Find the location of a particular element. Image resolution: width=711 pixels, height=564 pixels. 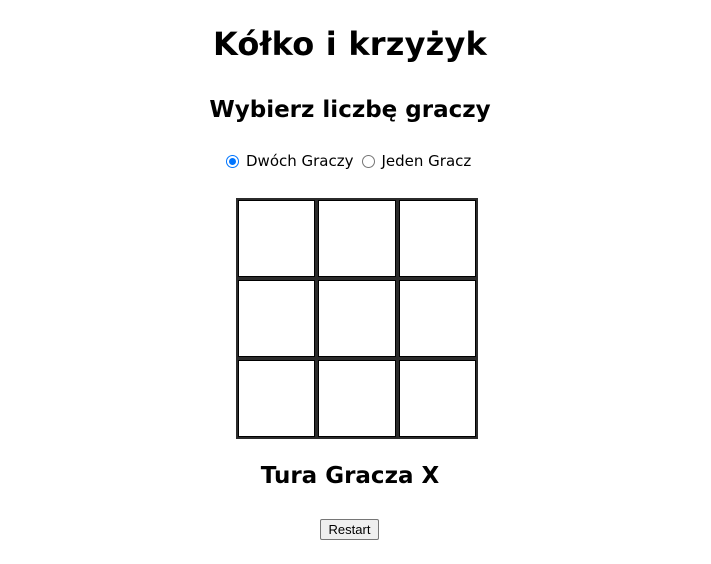

player-mode-selector: Dwóch Graczy Jeden Gracz is located at coordinates (348, 161).